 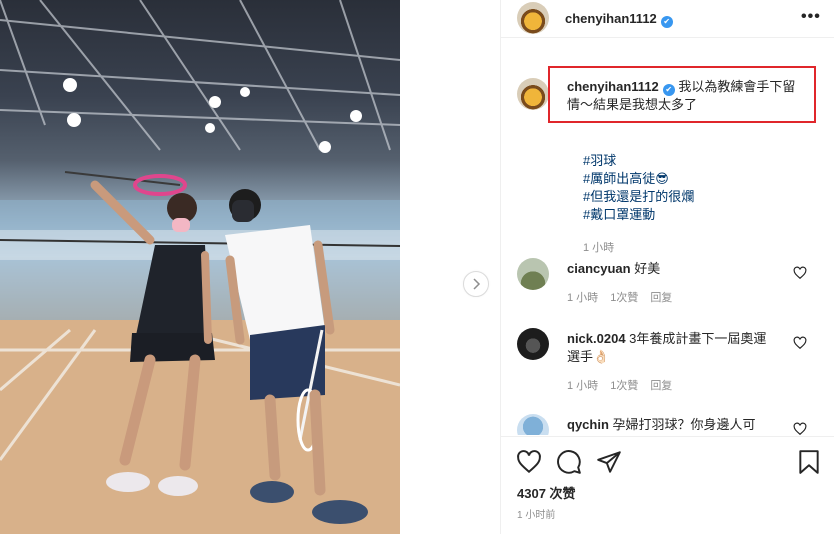 What do you see at coordinates (672, 348) in the screenshot?
I see `comment-text: nick.0204 3年養成計畫下一屆奧運選手👌🏻` at bounding box center [672, 348].